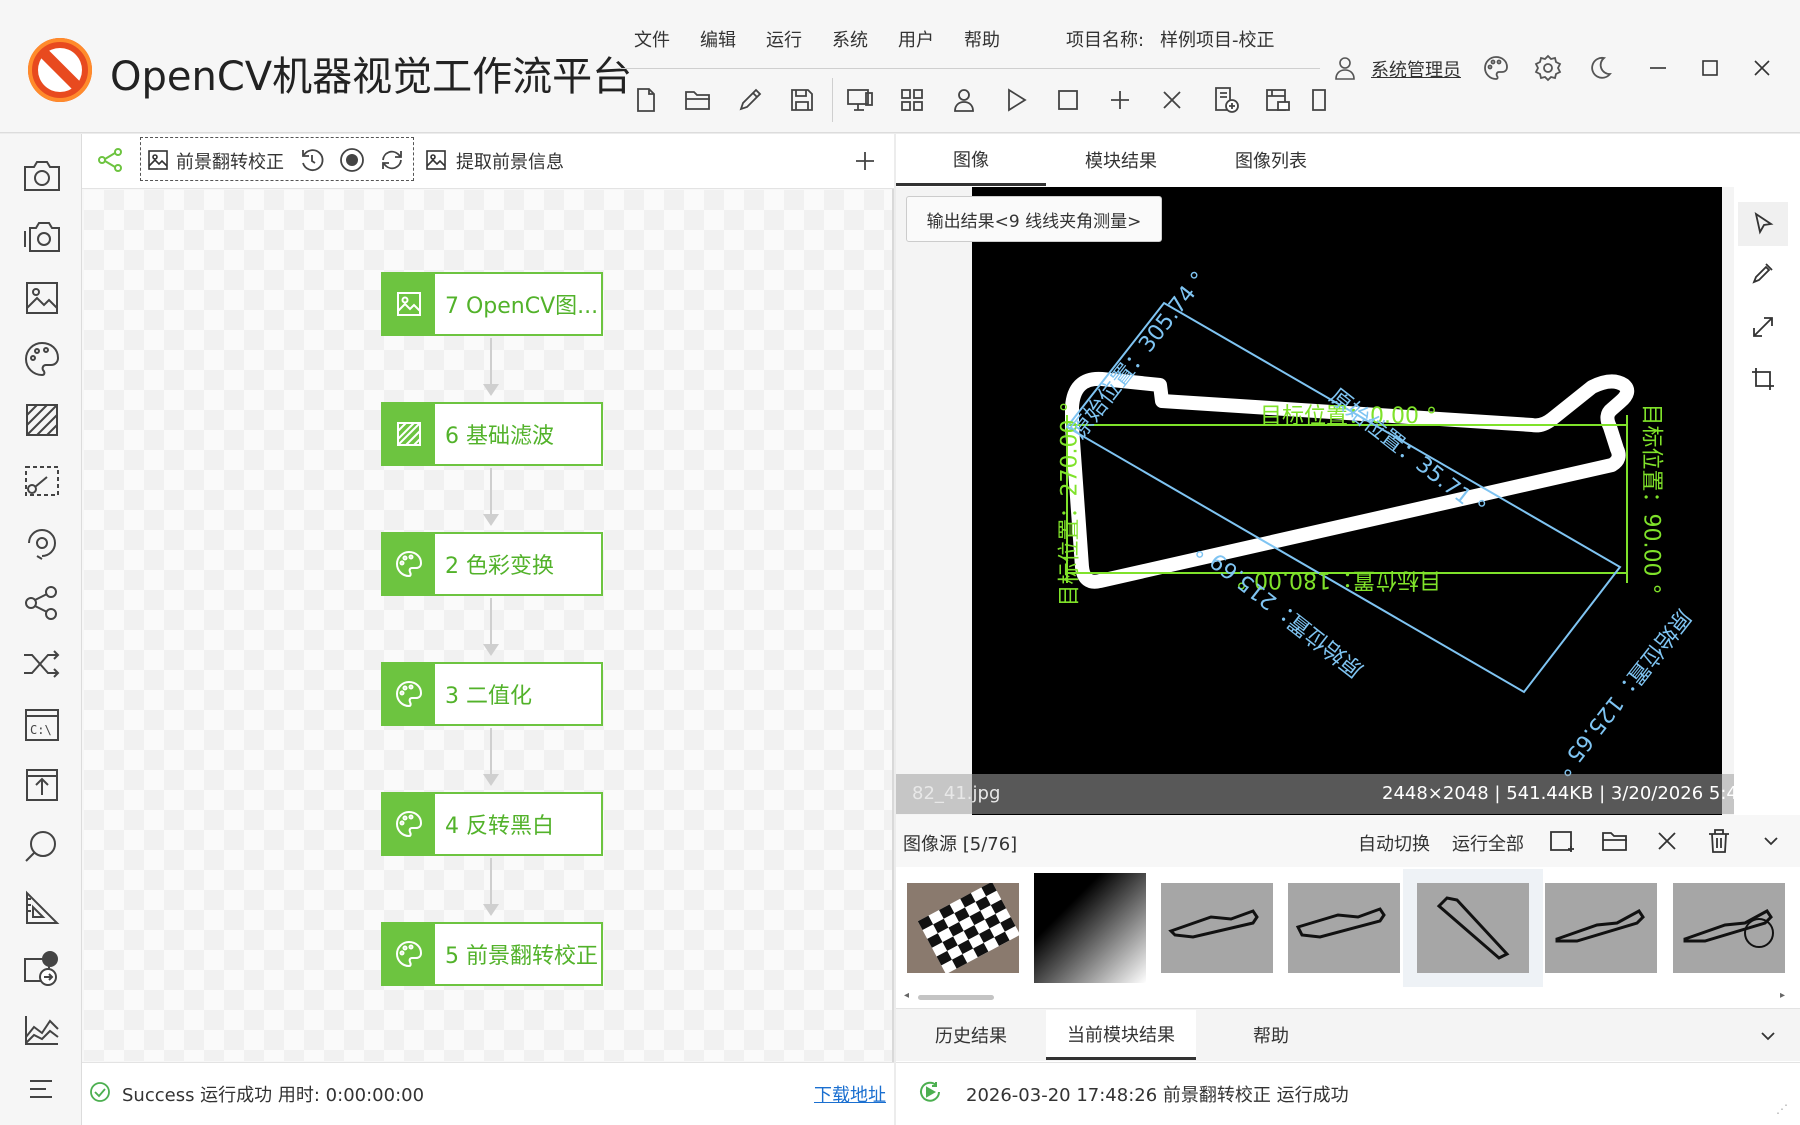 The height and width of the screenshot is (1125, 1800). I want to click on stop-icon, so click(1068, 100).